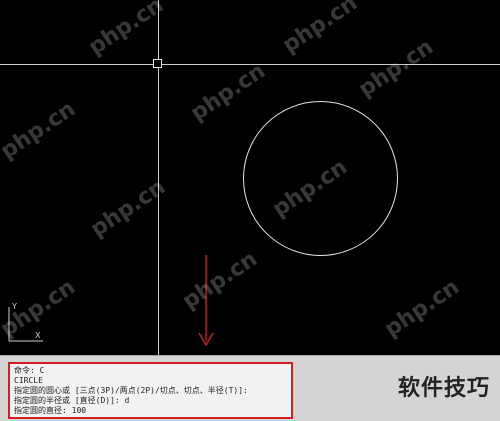 This screenshot has height=421, width=500. What do you see at coordinates (131, 390) in the screenshot?
I see `command-line: 指定圆的圆心或 [三点(3P)/两点(2P)/切点、切点、半径(T)]:` at bounding box center [131, 390].